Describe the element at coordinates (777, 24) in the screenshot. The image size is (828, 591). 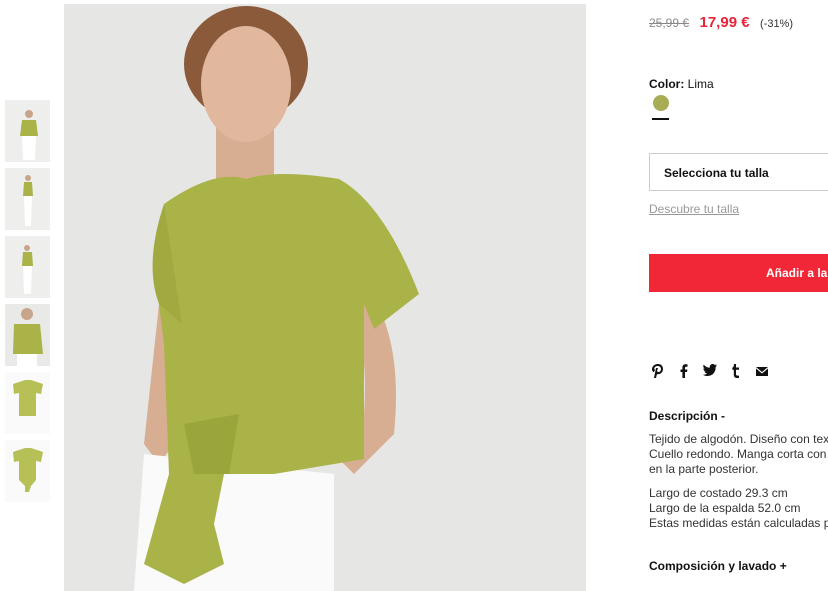
I see `discount-badge: (-31%)` at that location.